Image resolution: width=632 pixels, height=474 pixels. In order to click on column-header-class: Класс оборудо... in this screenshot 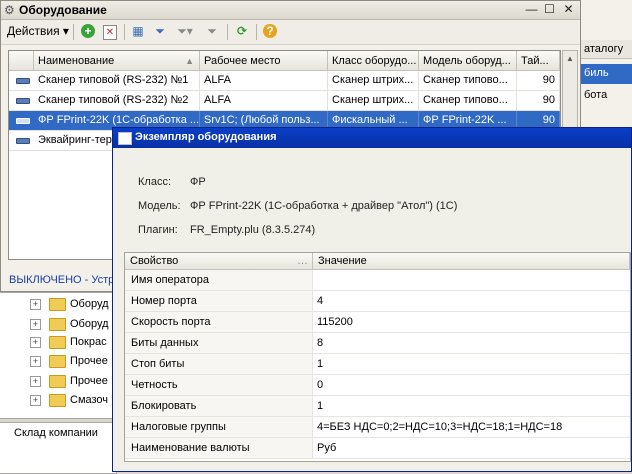, I will do `click(373, 61)`.